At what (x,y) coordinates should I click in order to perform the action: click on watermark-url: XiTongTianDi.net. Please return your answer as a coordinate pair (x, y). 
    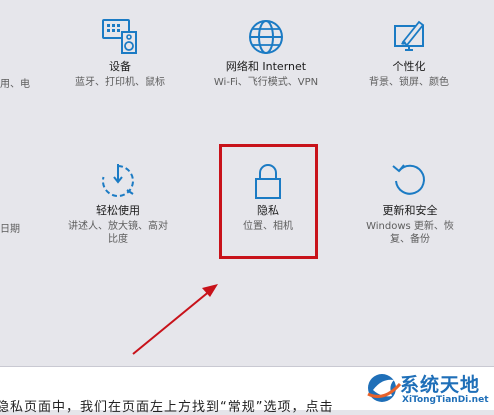
    Looking at the image, I should click on (445, 400).